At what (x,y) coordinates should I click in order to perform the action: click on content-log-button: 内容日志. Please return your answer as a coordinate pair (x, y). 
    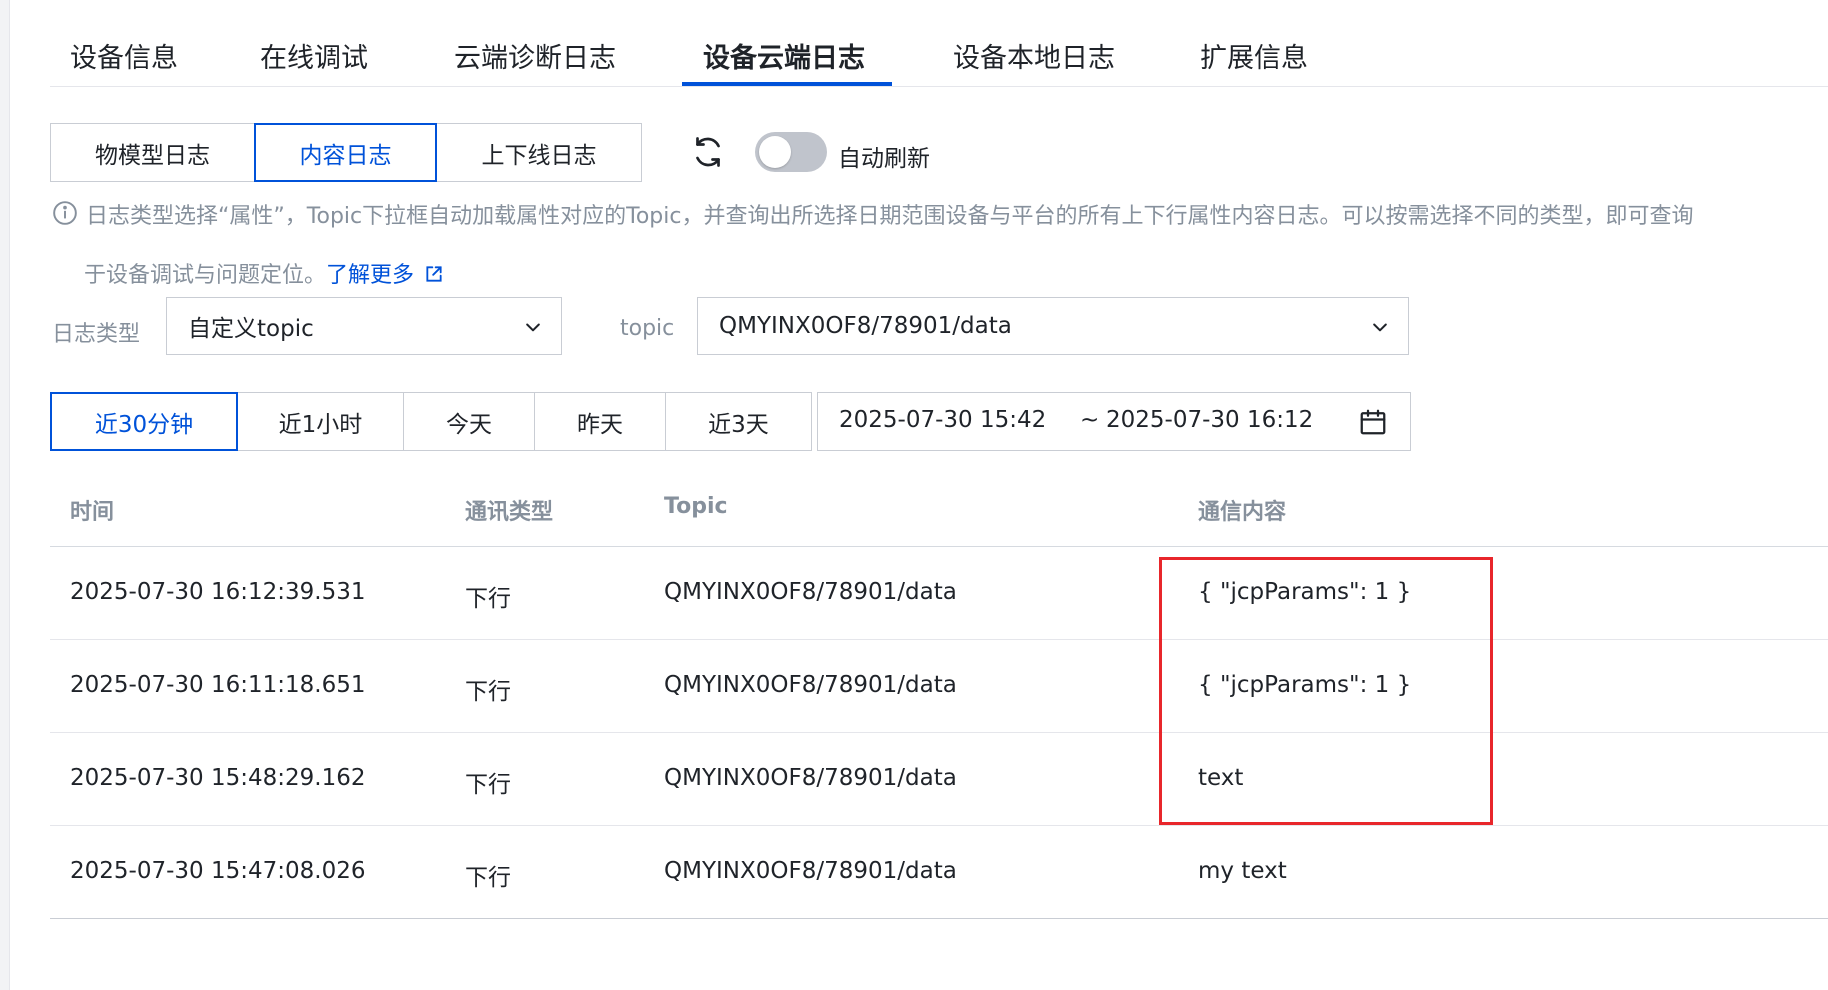
    Looking at the image, I should click on (345, 152).